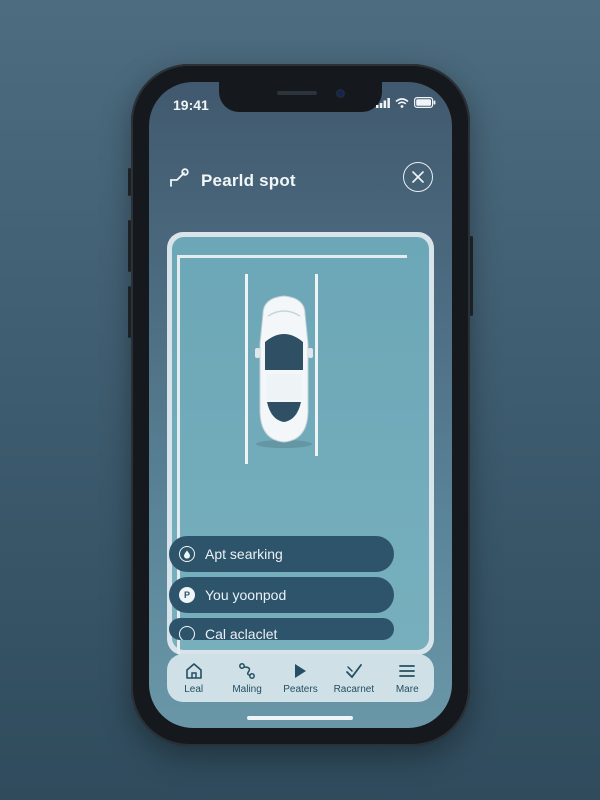 This screenshot has height=800, width=600. Describe the element at coordinates (407, 678) in the screenshot. I see `tab-mare: Mare` at that location.